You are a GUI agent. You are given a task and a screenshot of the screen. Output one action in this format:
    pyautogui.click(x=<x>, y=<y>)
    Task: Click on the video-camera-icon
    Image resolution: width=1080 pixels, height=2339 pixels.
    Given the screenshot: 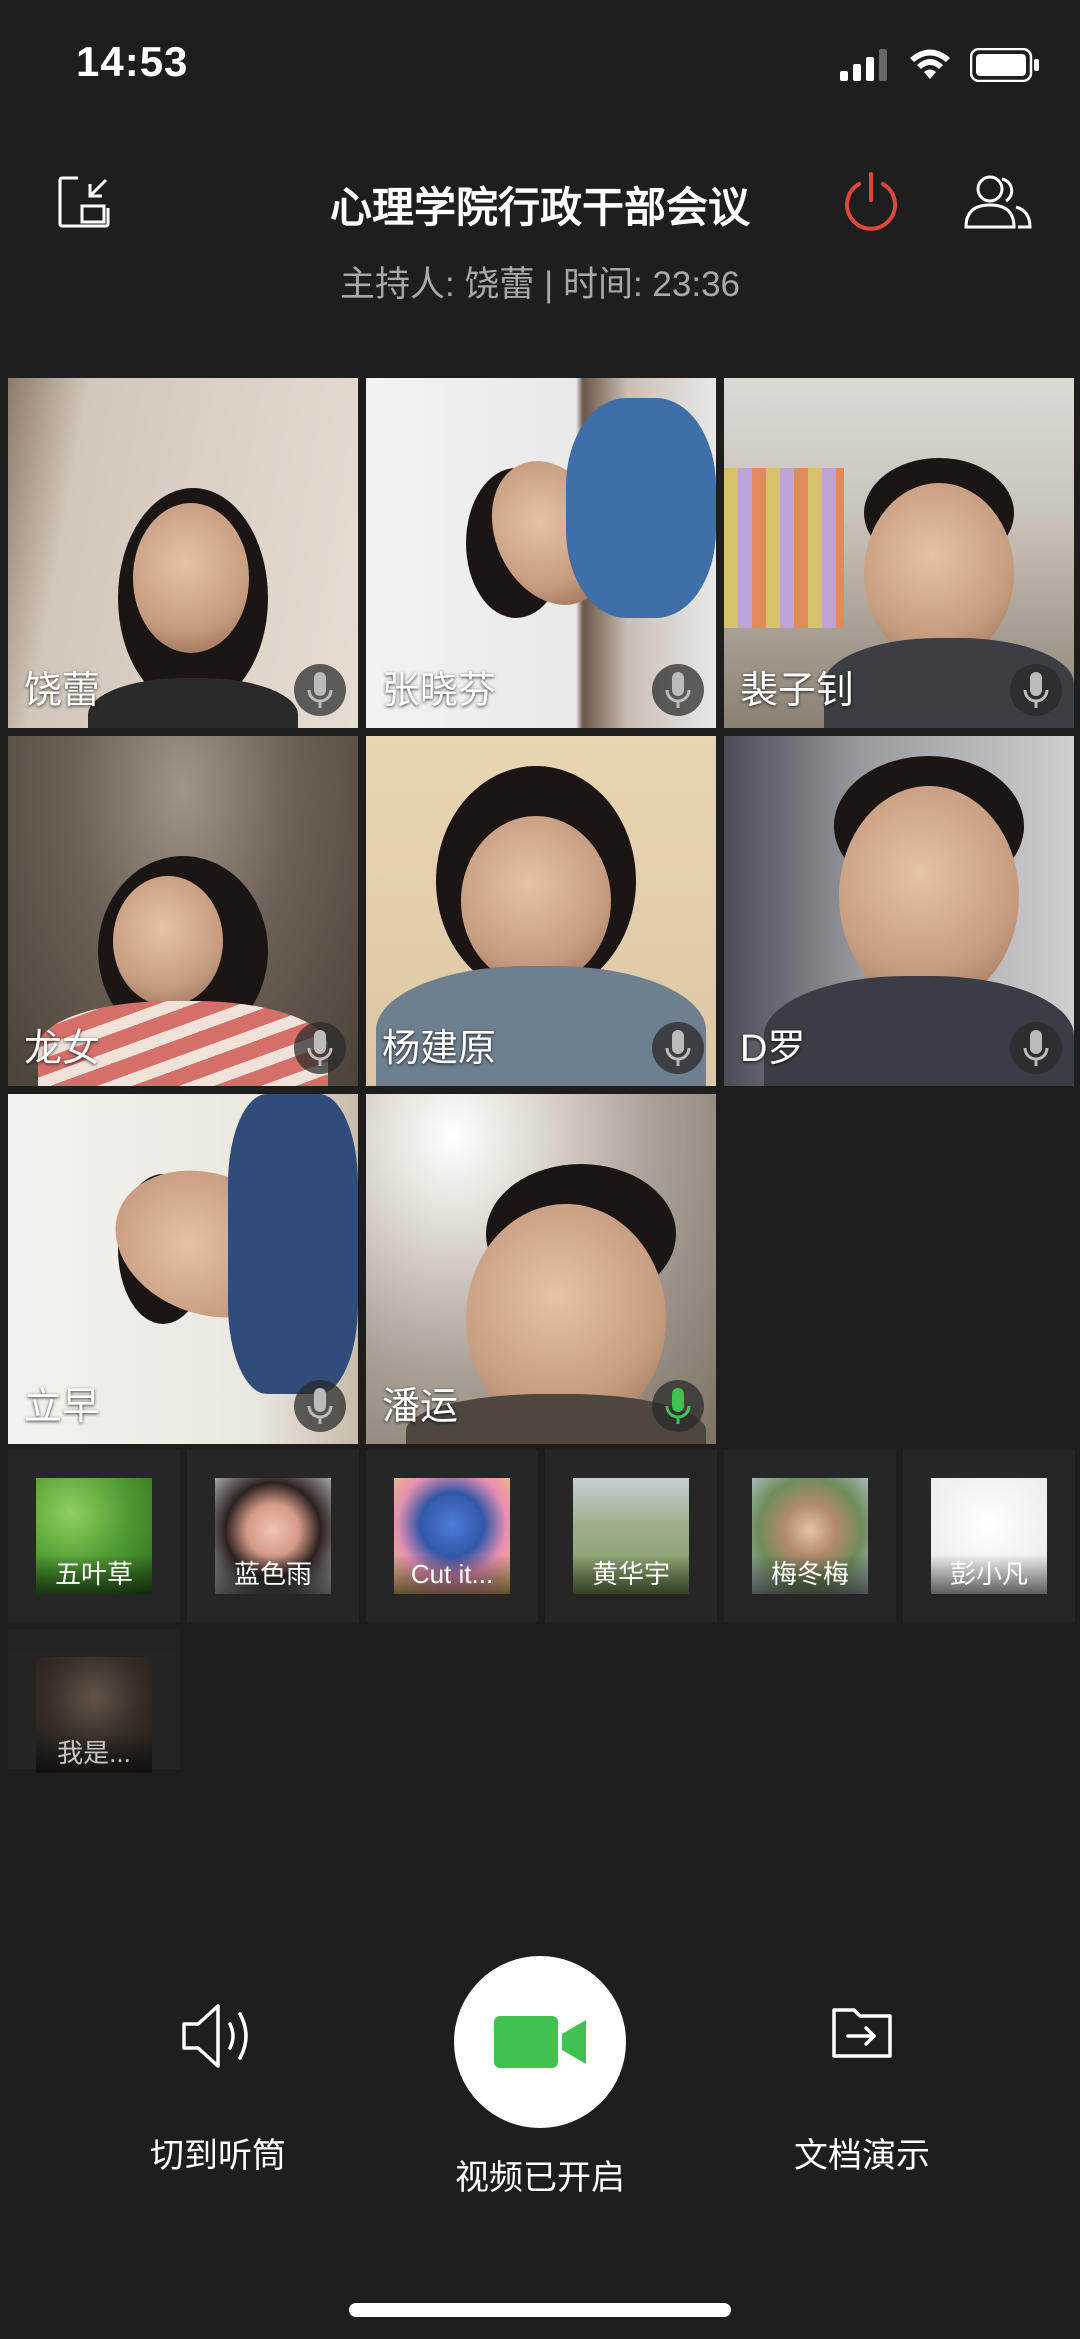 What is the action you would take?
    pyautogui.click(x=540, y=2042)
    